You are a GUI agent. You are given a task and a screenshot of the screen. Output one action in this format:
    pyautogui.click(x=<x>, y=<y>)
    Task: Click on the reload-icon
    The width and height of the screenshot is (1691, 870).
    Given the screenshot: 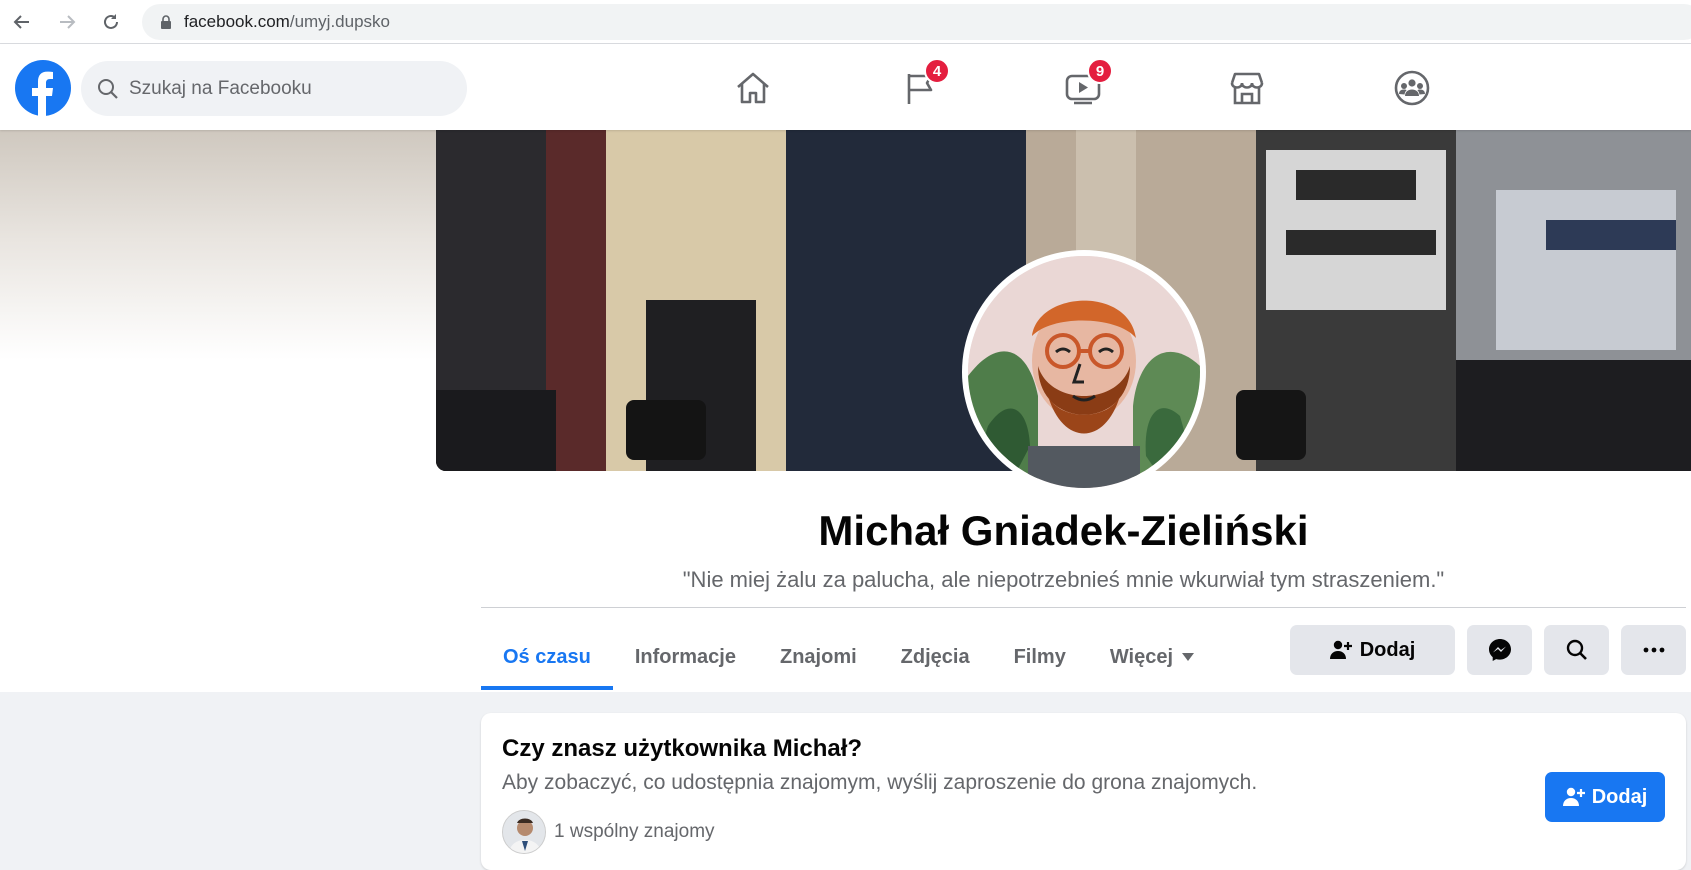 What is the action you would take?
    pyautogui.click(x=111, y=21)
    